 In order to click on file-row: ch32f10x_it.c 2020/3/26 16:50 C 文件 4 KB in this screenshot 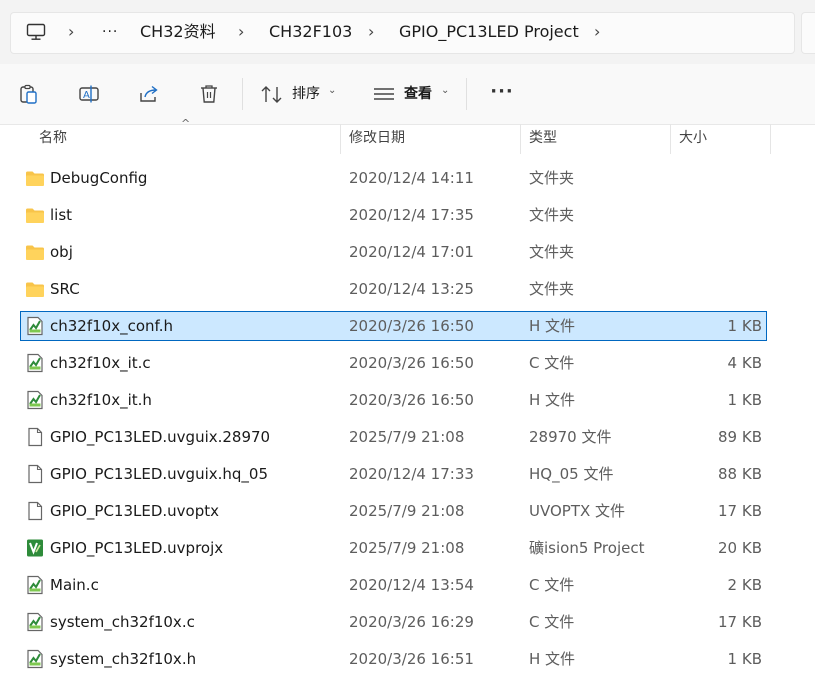, I will do `click(393, 363)`.